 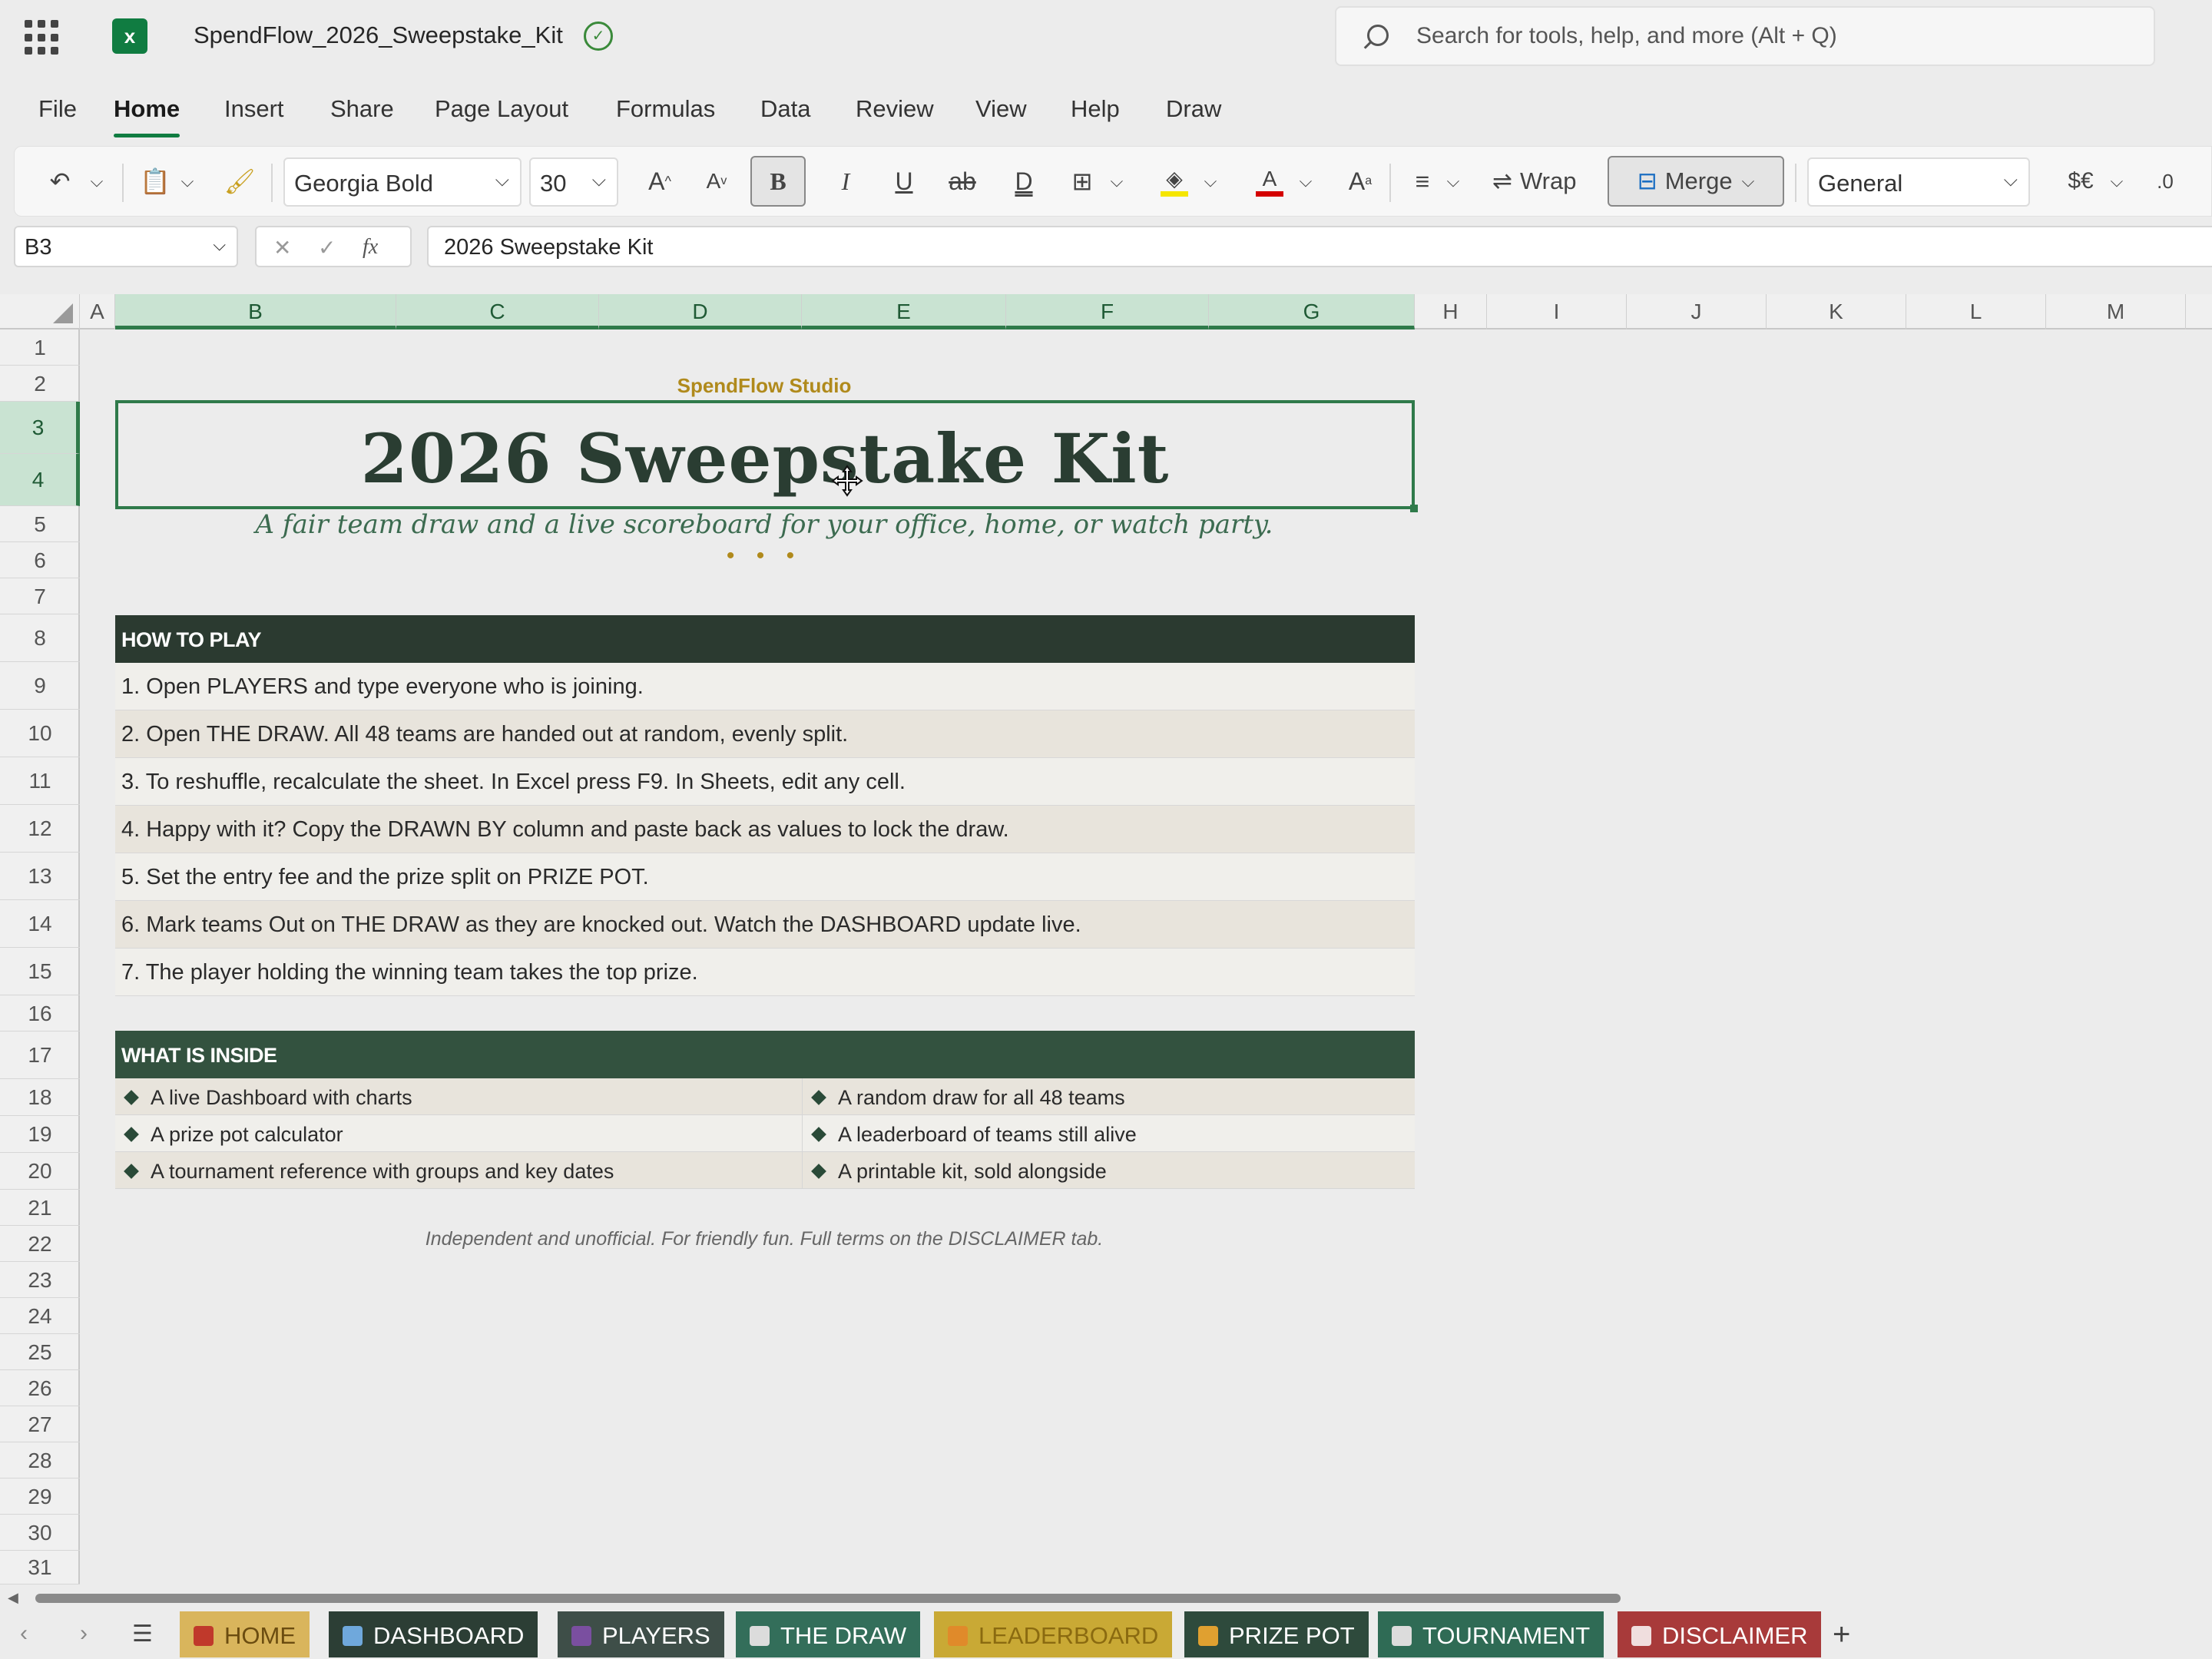 What do you see at coordinates (40, 384) in the screenshot?
I see `row-header: 2` at bounding box center [40, 384].